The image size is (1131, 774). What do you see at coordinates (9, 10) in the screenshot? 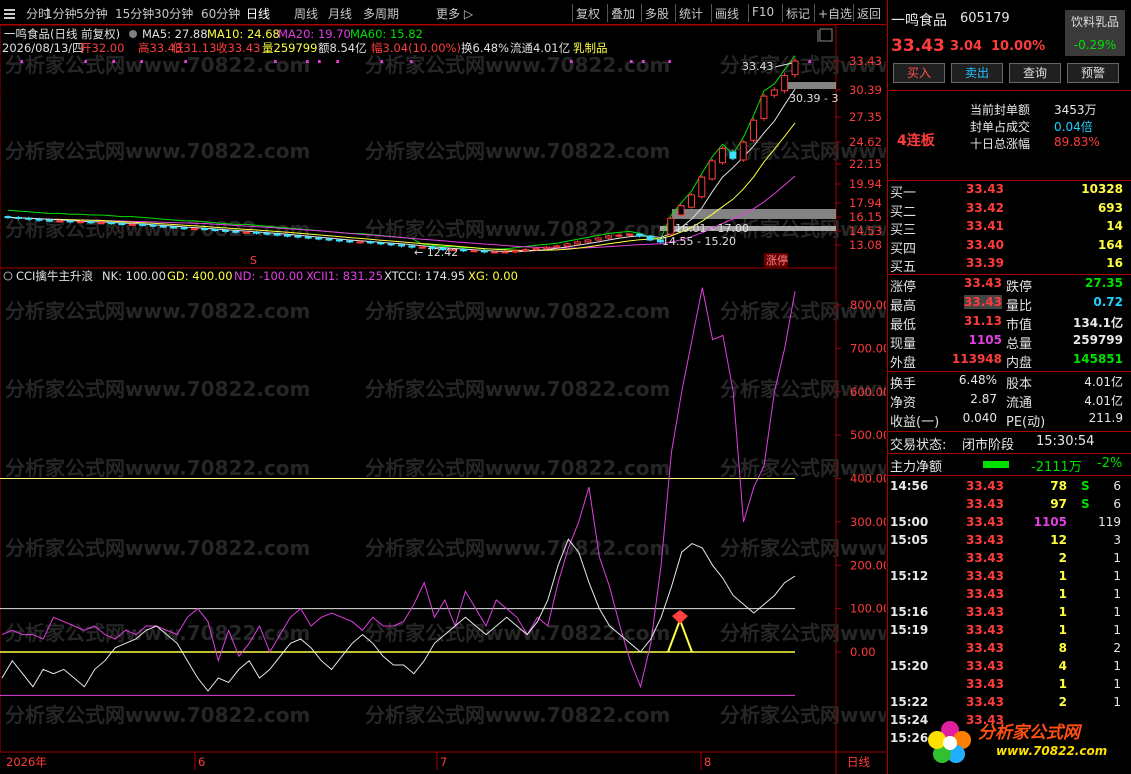
I see `menu-icon` at bounding box center [9, 10].